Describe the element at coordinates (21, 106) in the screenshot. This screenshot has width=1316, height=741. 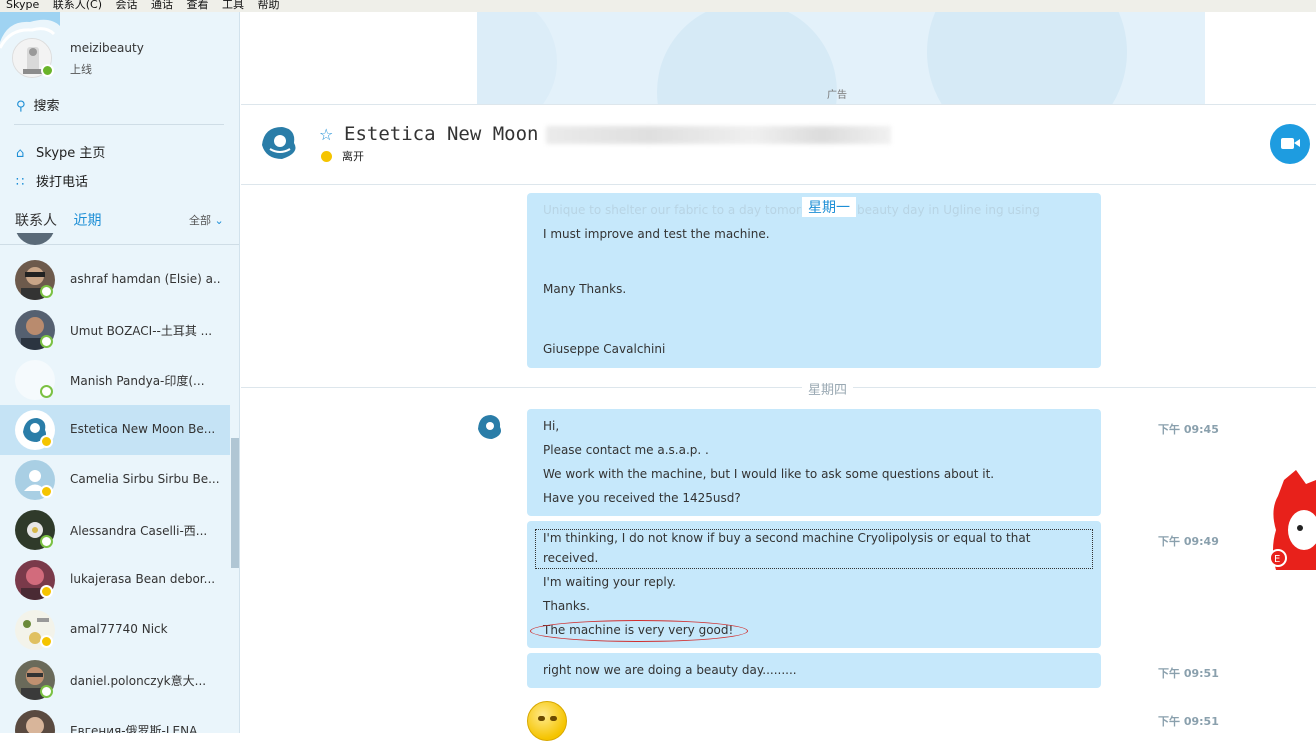
I see `search-icon: ⚲` at that location.